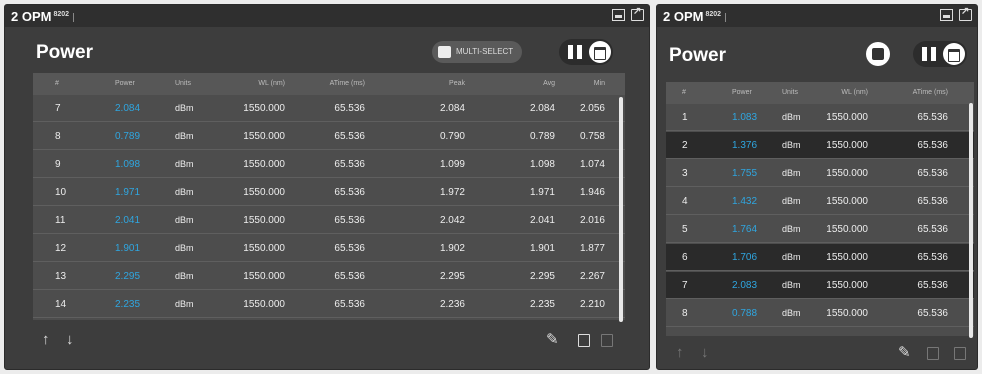 This screenshot has width=982, height=374. Describe the element at coordinates (329, 248) in the screenshot. I see `table-row: 12 1.901 dBm 1550.000 65.536 1.902 1.901 1.877` at that location.